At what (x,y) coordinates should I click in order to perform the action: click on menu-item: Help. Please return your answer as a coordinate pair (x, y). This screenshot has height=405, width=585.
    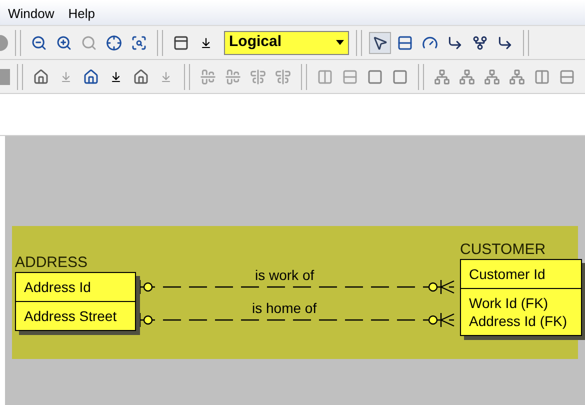
    Looking at the image, I should click on (81, 13).